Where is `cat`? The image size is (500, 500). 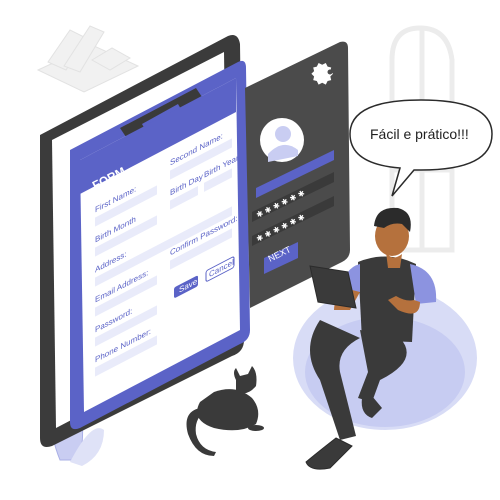
cat is located at coordinates (225, 411).